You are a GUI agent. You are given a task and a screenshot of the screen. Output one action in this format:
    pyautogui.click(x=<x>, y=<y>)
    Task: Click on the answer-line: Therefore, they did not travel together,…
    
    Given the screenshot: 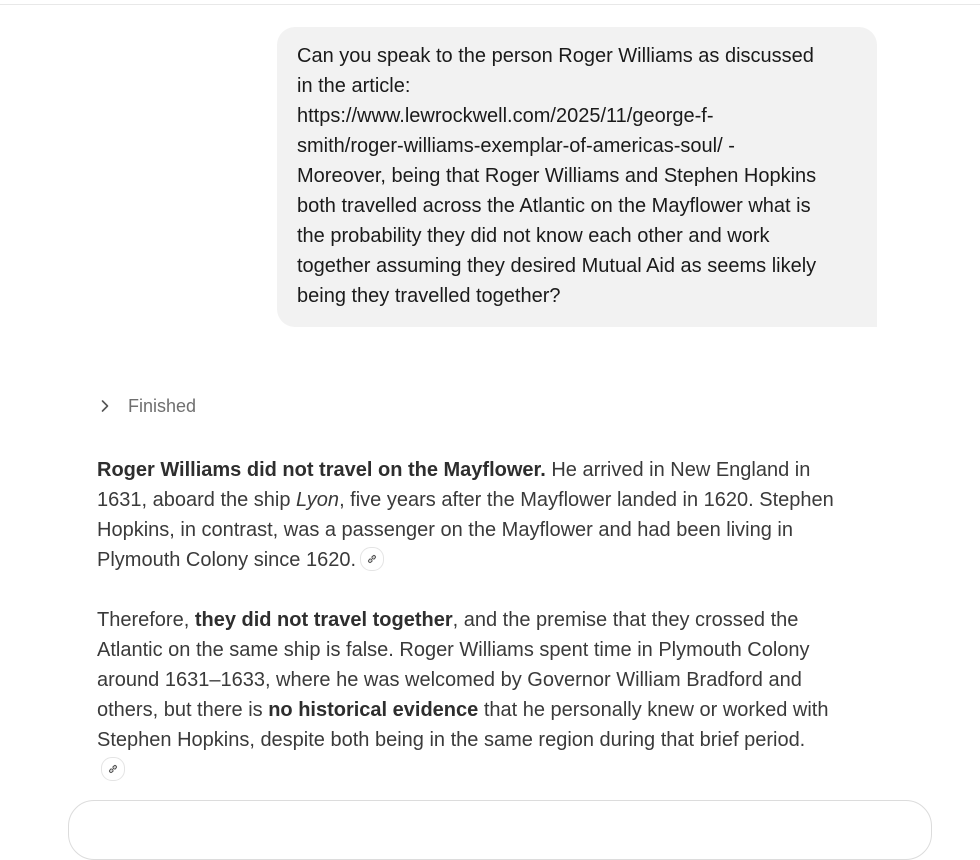 What is the action you would take?
    pyautogui.click(x=497, y=620)
    